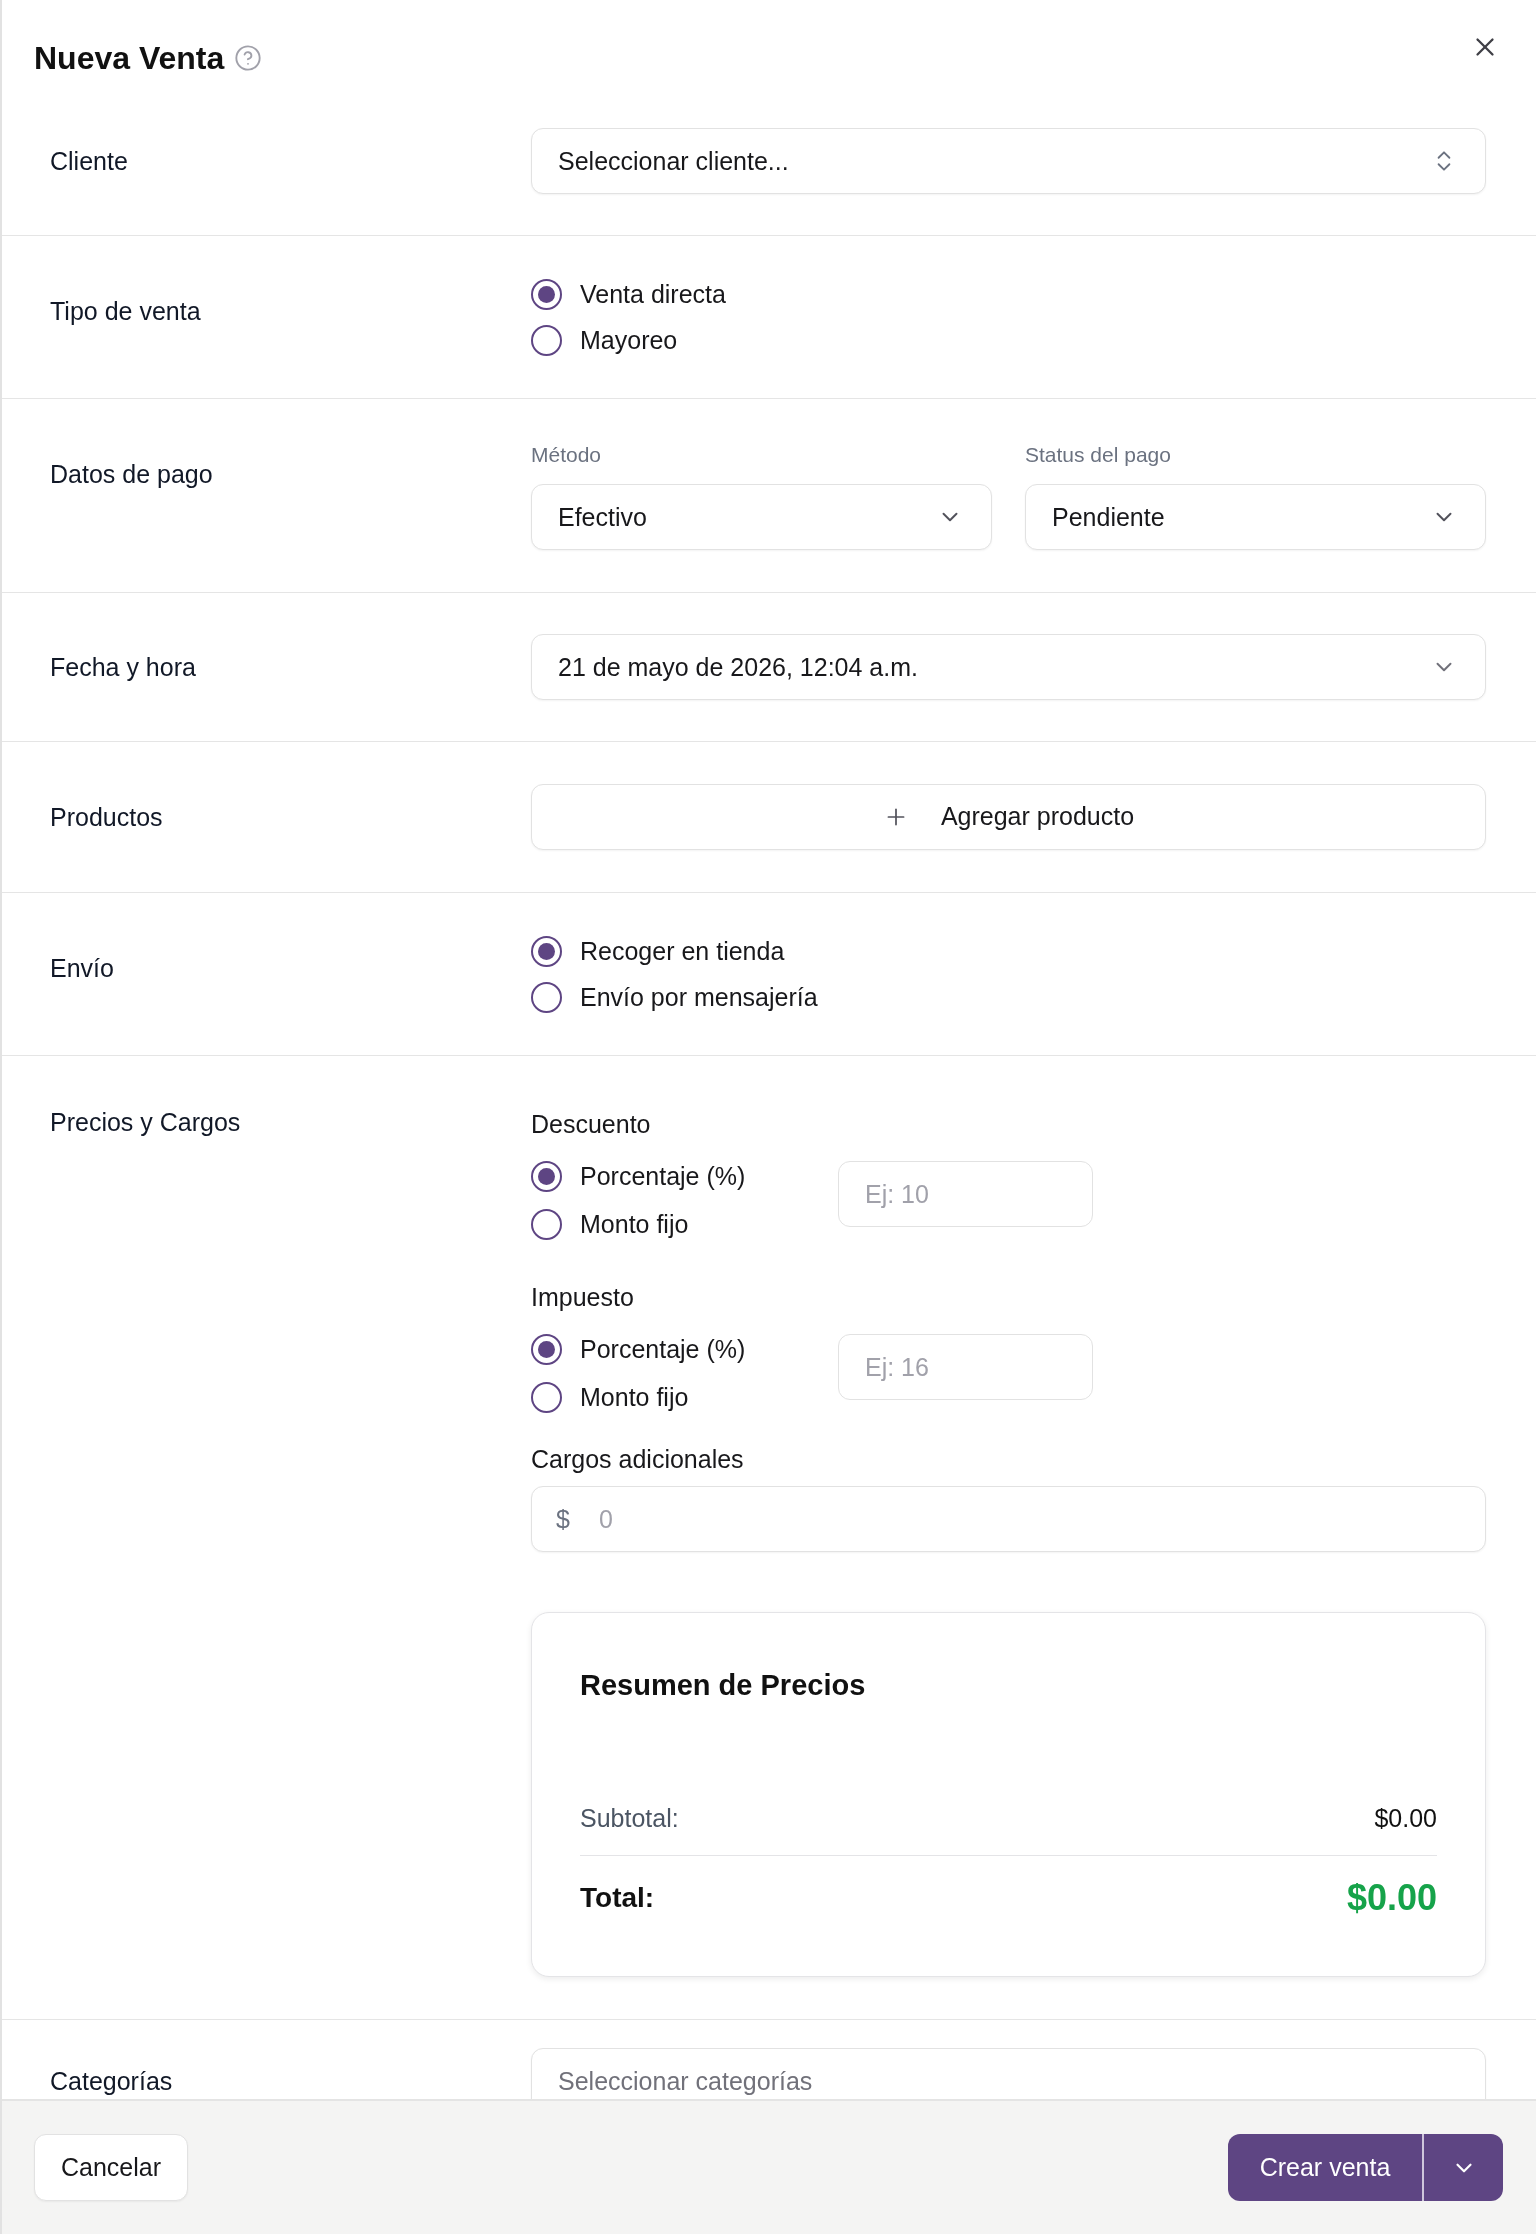 The image size is (1536, 2234). I want to click on dialog-title: Nueva Venta, so click(129, 58).